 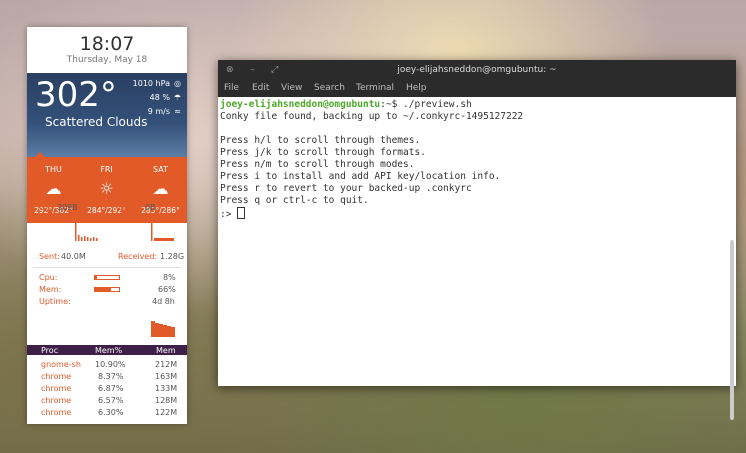 I want to click on uptime-value: 4d 8h, so click(x=163, y=301).